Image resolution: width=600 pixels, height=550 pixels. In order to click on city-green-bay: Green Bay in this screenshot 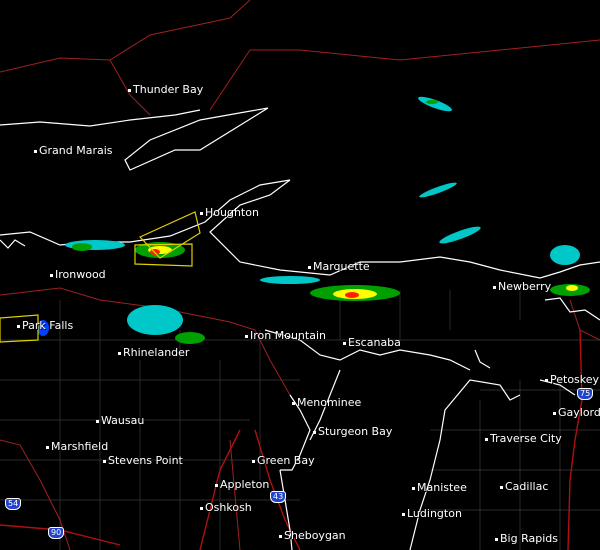, I will do `click(283, 461)`.